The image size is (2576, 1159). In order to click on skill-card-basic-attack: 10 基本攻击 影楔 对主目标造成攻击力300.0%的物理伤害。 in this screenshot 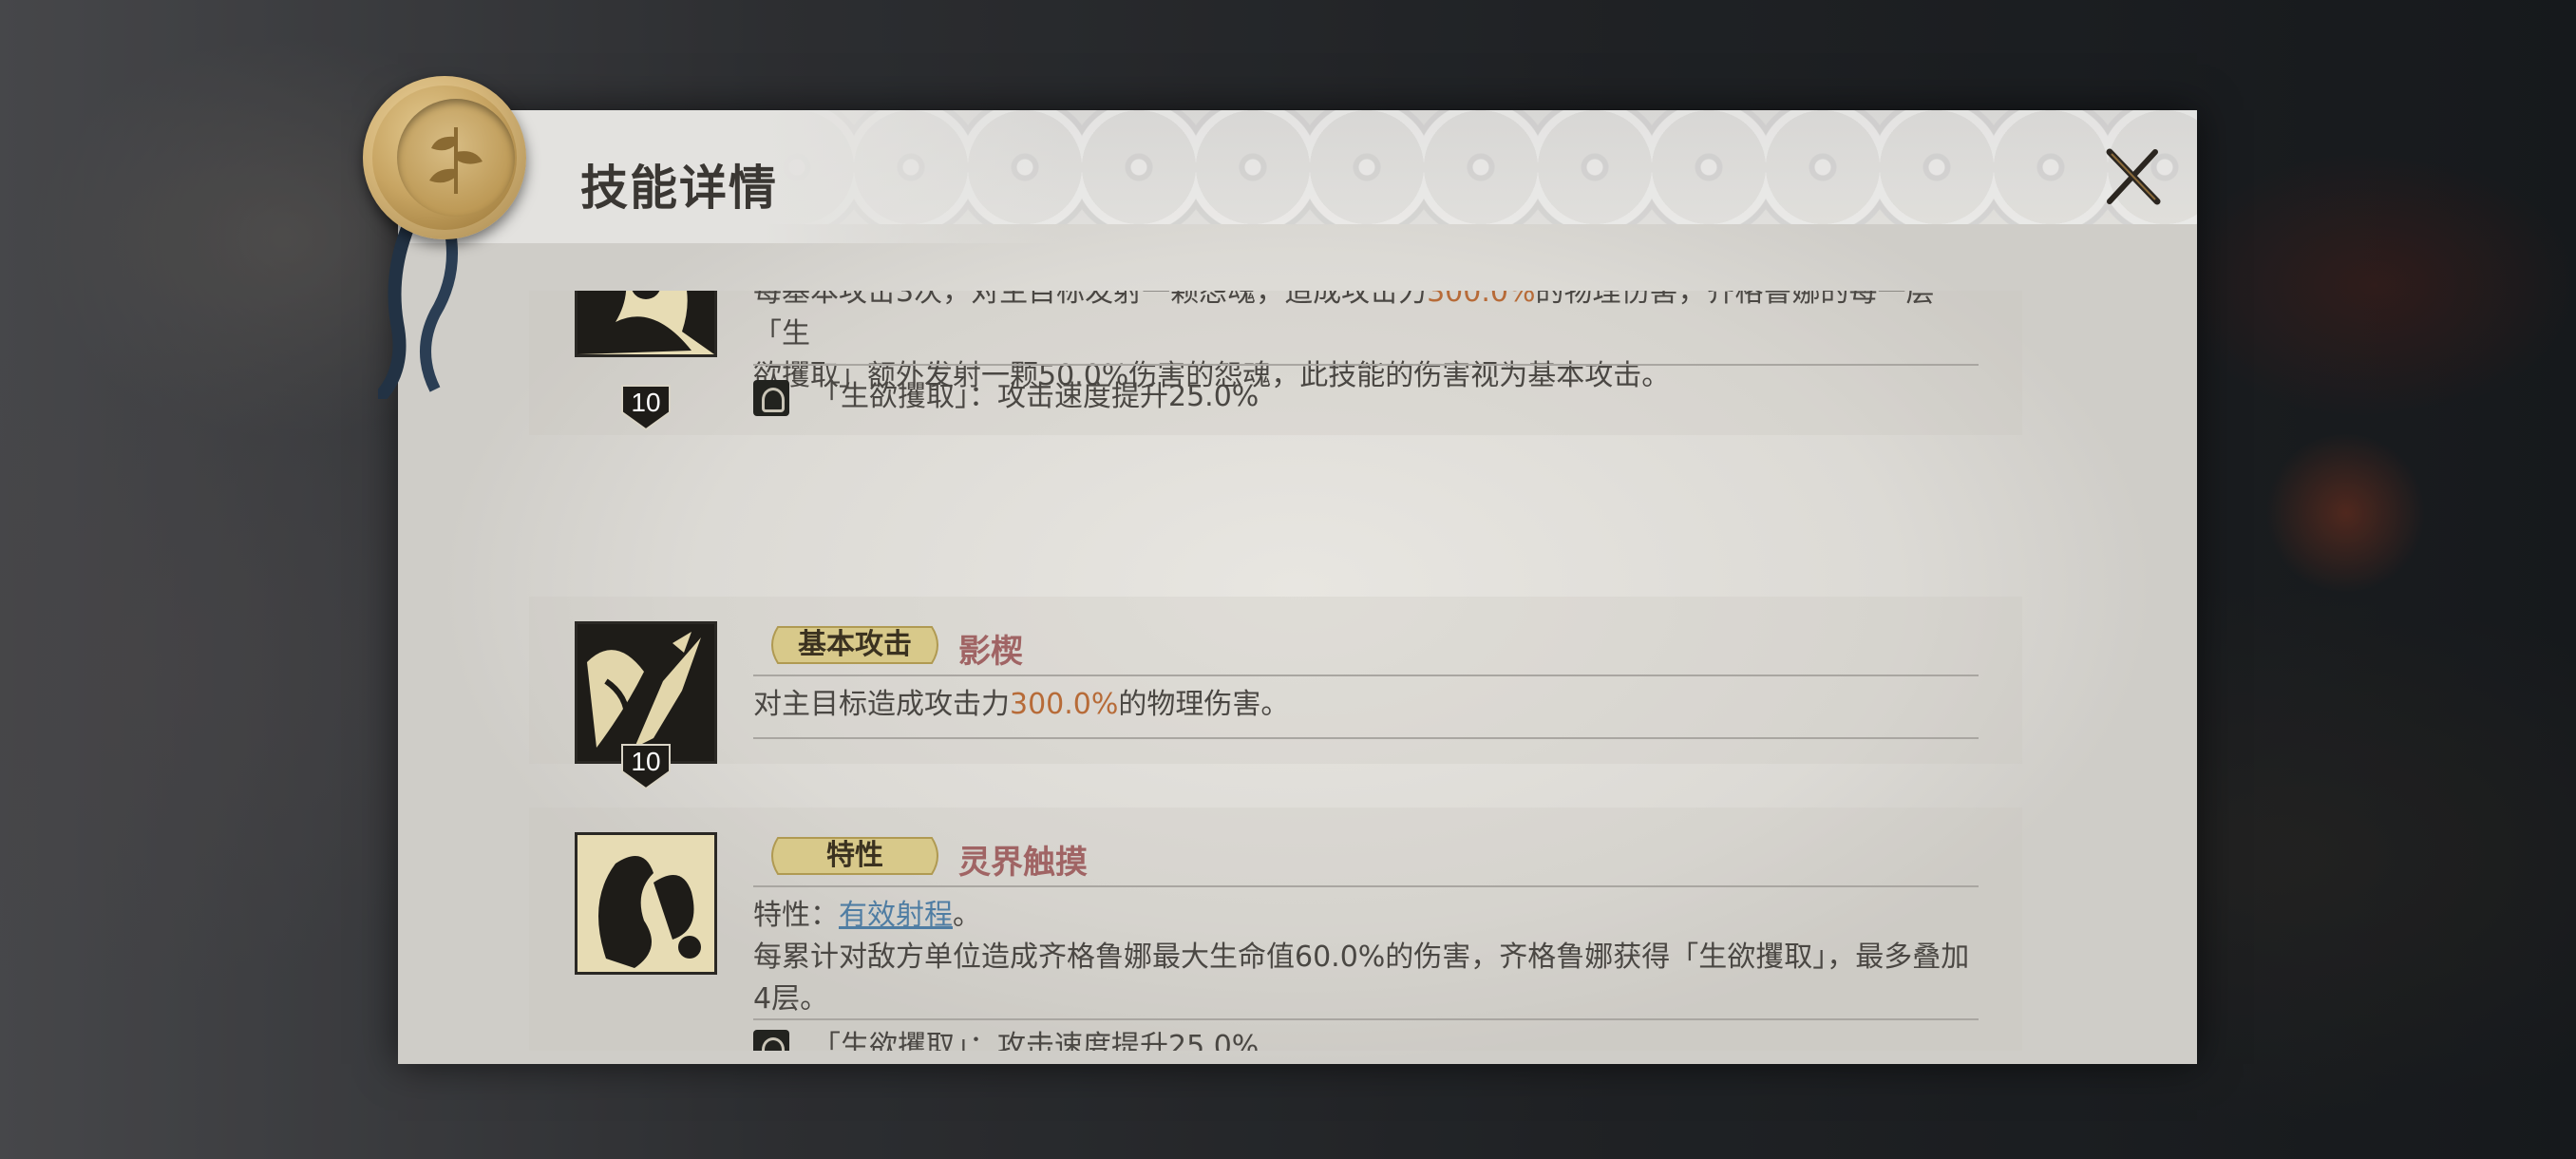, I will do `click(1275, 693)`.